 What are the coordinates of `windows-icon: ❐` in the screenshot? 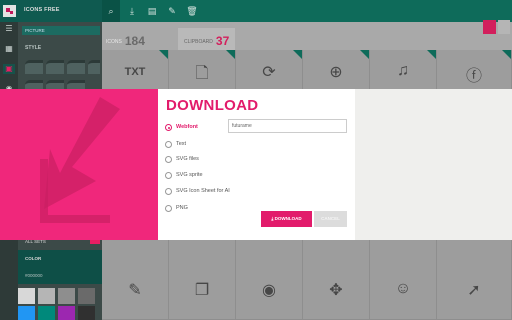 It's located at (202, 290).